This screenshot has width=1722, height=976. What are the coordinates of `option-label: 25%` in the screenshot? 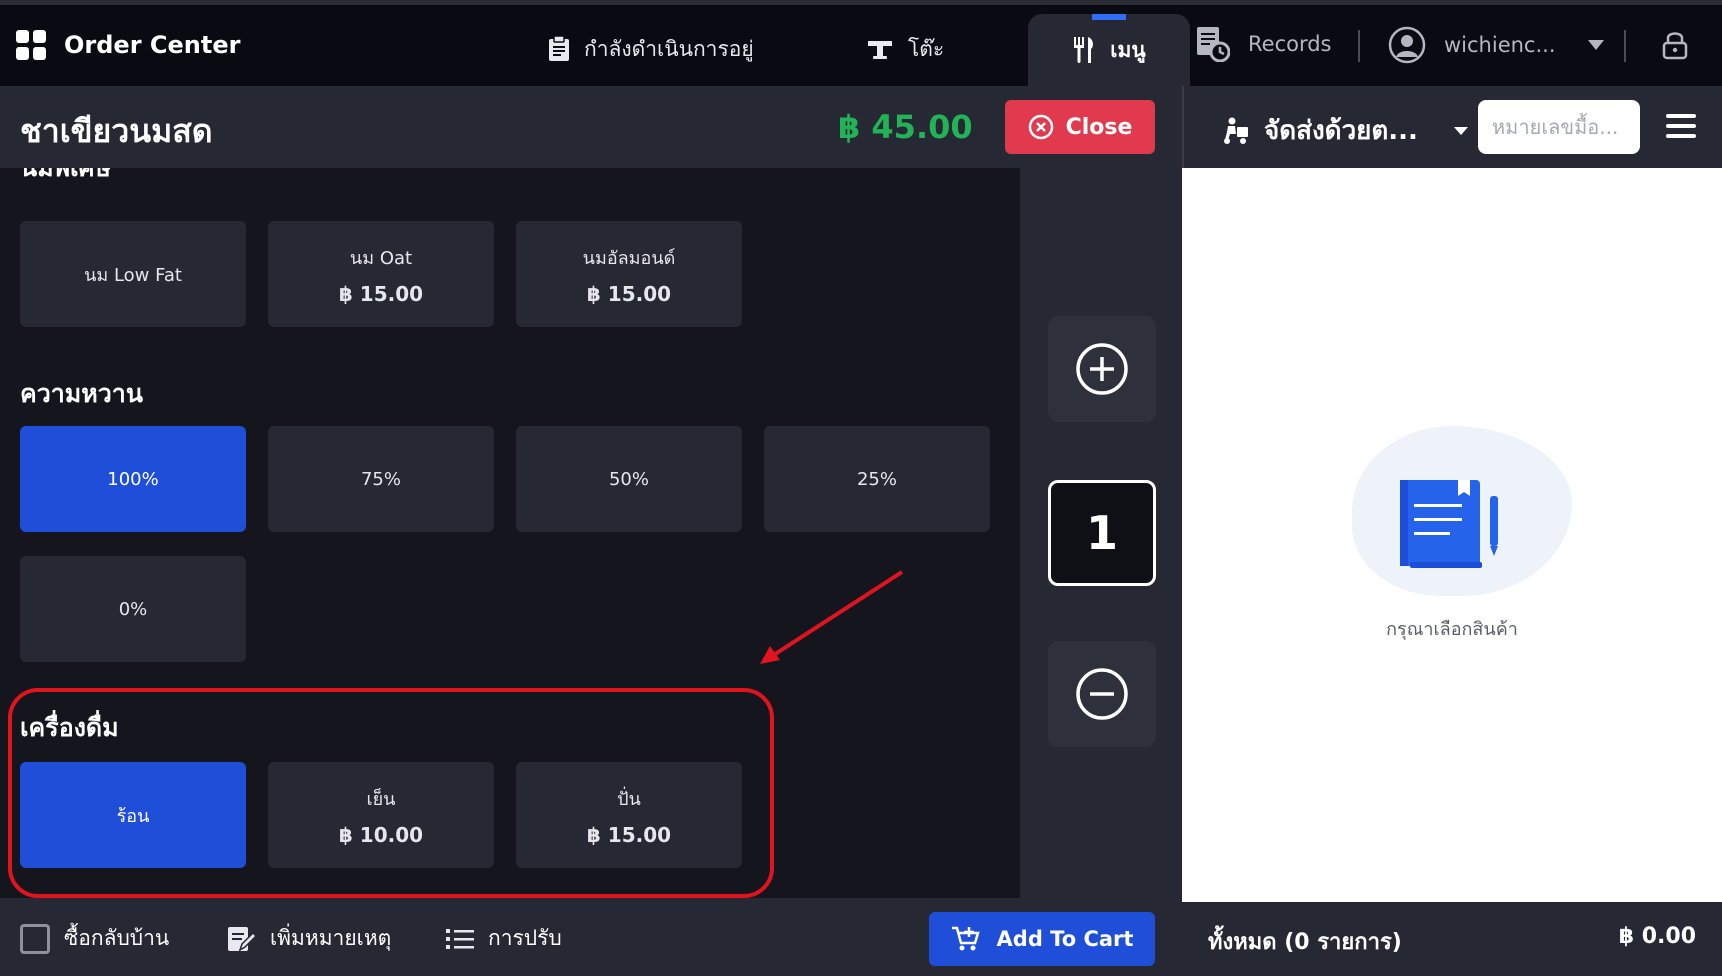 It's located at (876, 479).